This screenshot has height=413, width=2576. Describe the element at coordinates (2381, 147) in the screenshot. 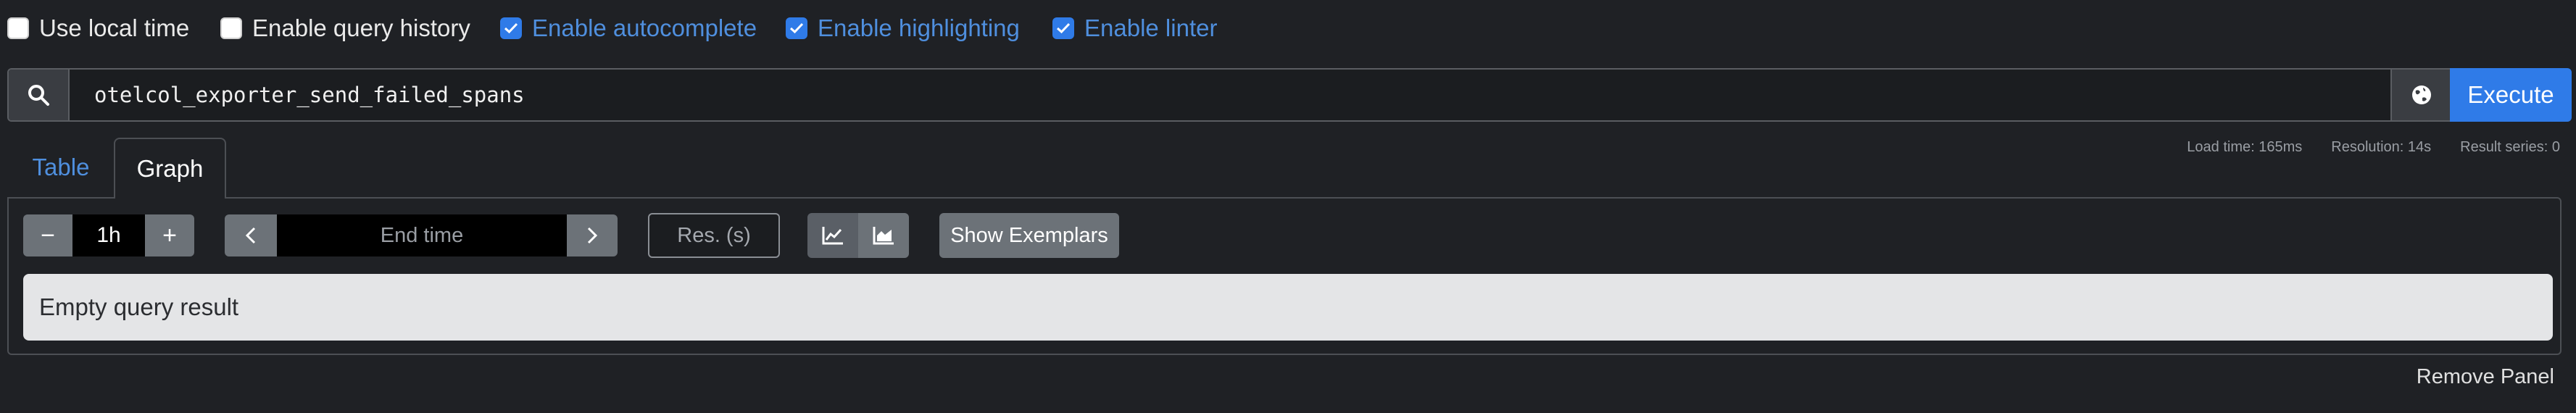

I see `resolution: Resolution: 14s` at that location.